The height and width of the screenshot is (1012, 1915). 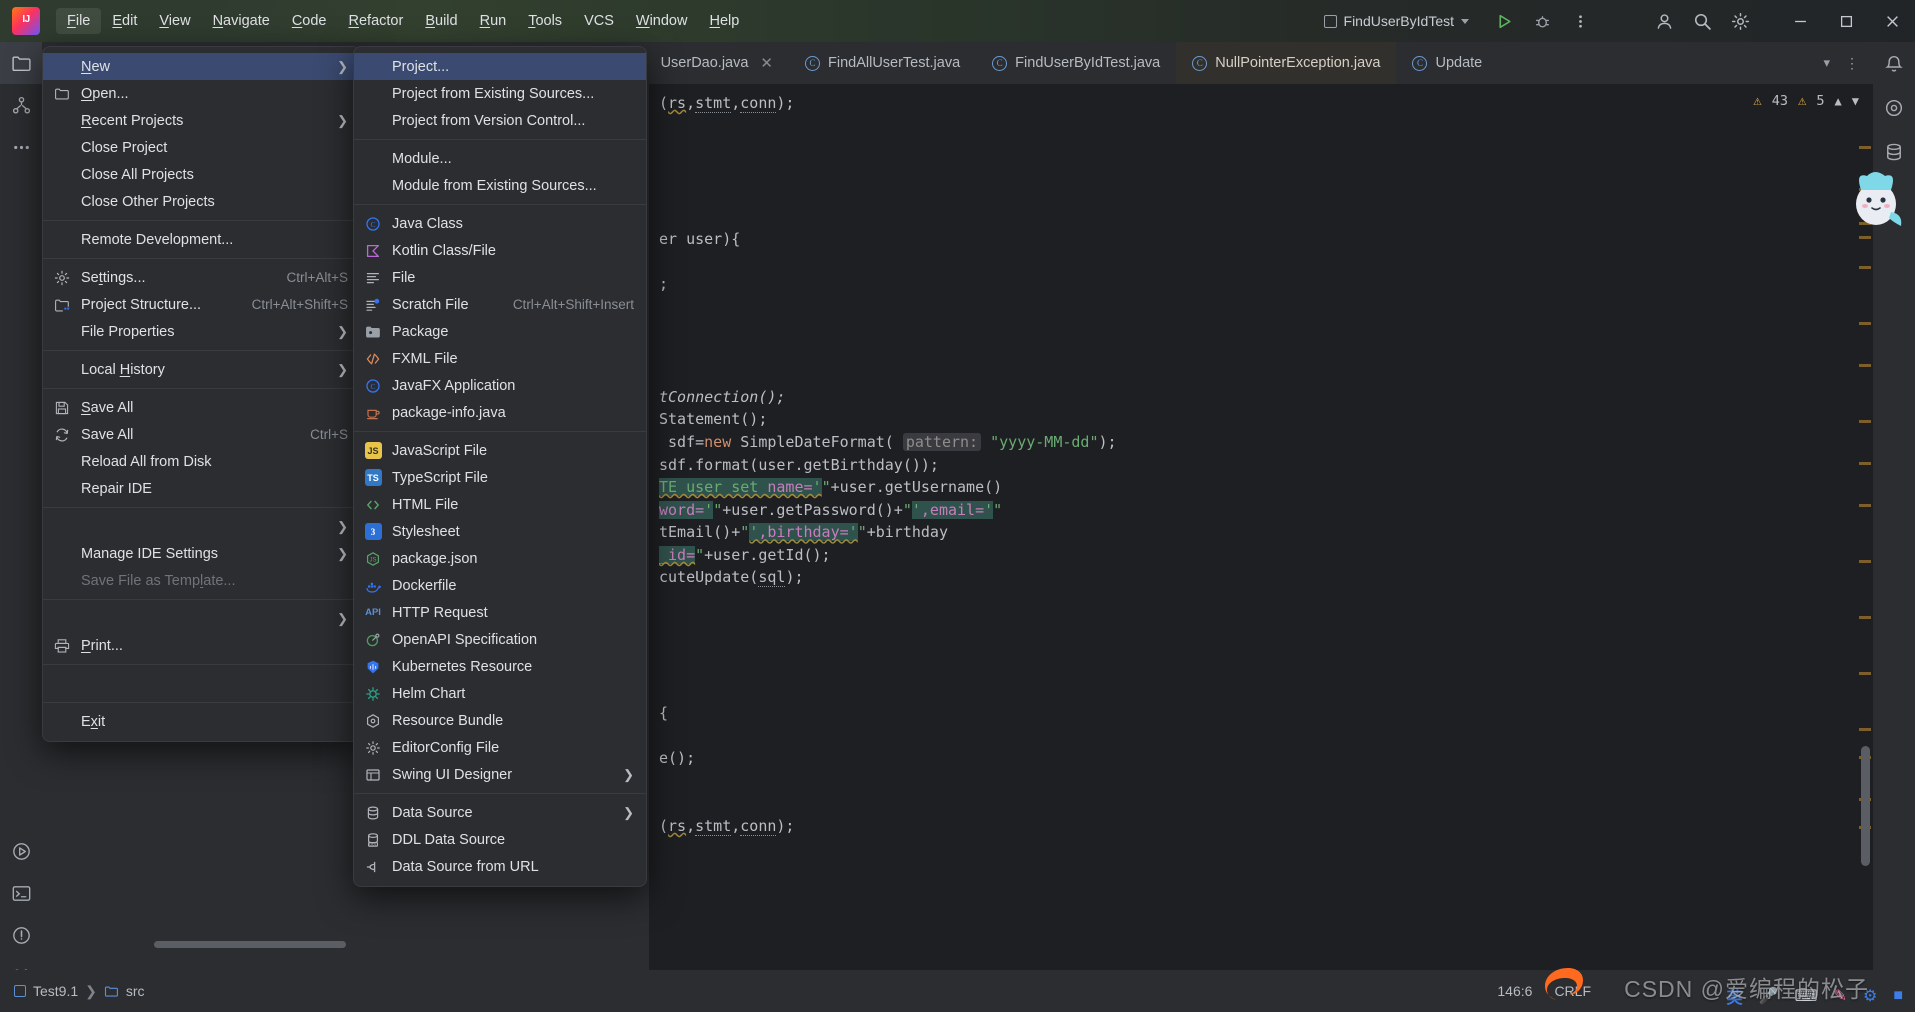 I want to click on editor-tab-update: C Update, so click(x=1447, y=63).